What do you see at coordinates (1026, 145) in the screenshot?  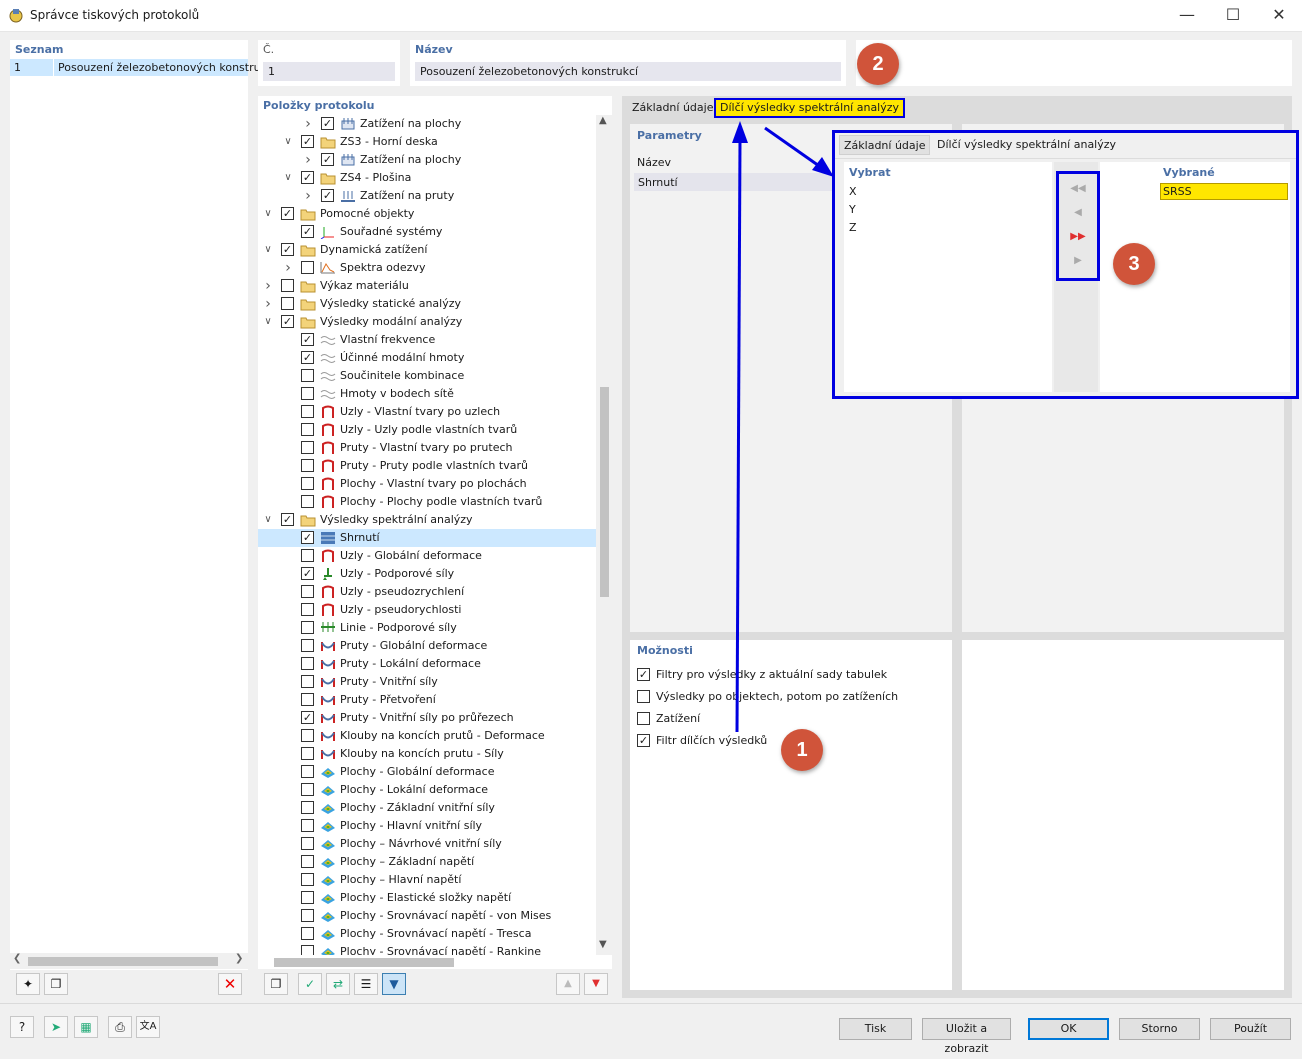 I see `inset-tab-spectral-partial-results: Dílčí výsledky spektrální analýzy` at bounding box center [1026, 145].